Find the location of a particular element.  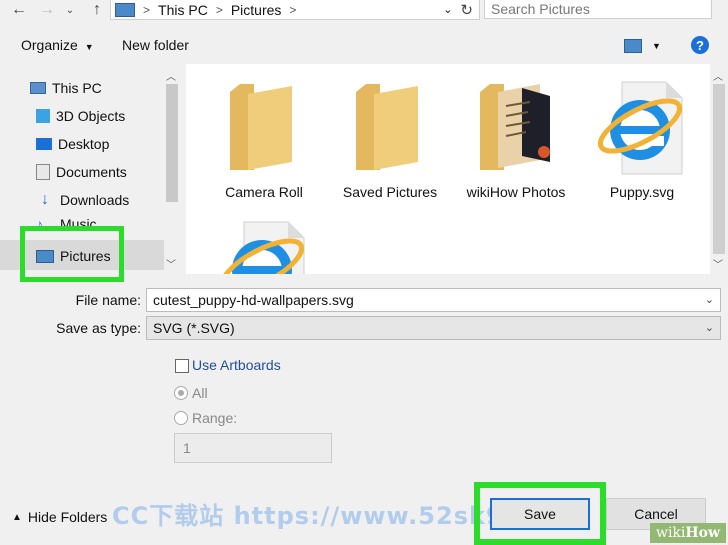

save-as-type-select: SVG (*.SVG) ⌄ is located at coordinates (433, 328).